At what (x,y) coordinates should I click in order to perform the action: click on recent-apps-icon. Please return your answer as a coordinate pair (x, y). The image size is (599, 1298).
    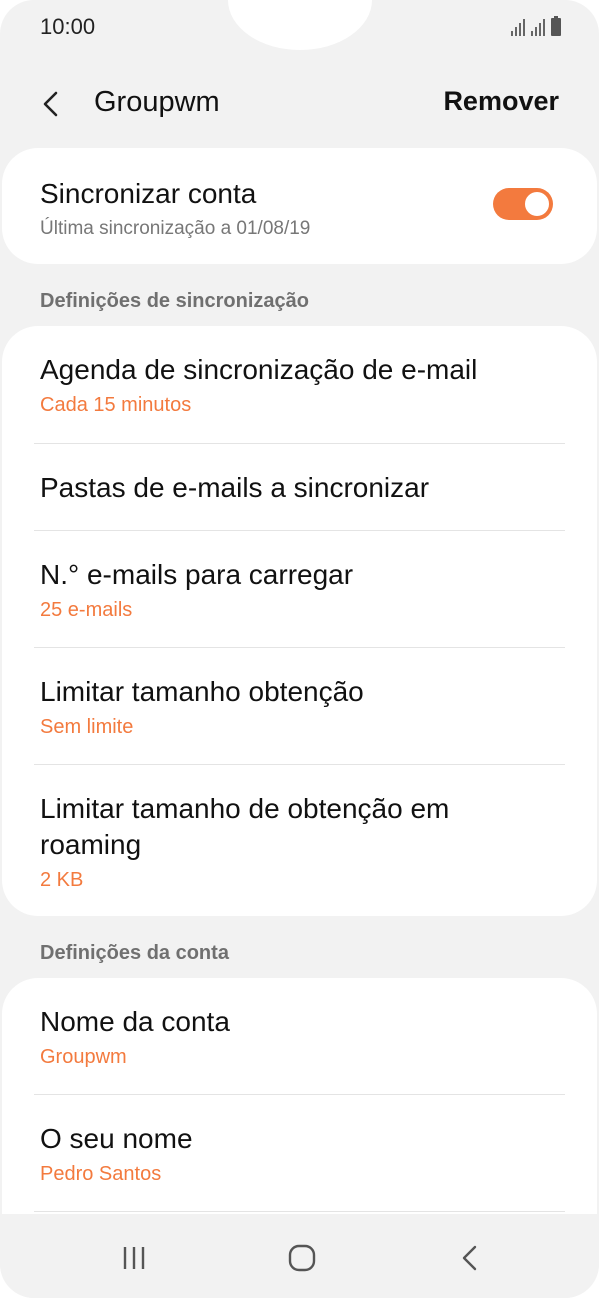
    Looking at the image, I should click on (134, 1258).